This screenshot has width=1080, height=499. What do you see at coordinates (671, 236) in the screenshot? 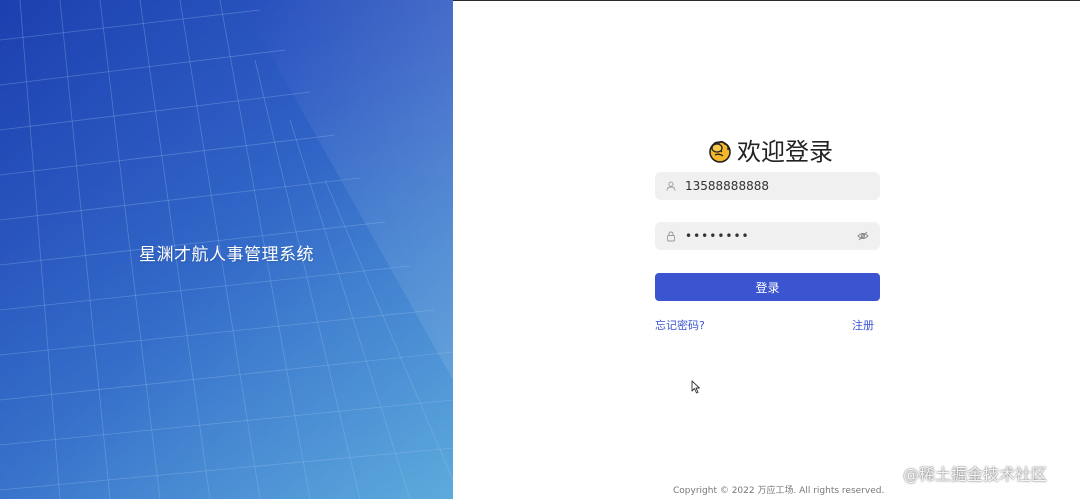
I see `lock-icon` at bounding box center [671, 236].